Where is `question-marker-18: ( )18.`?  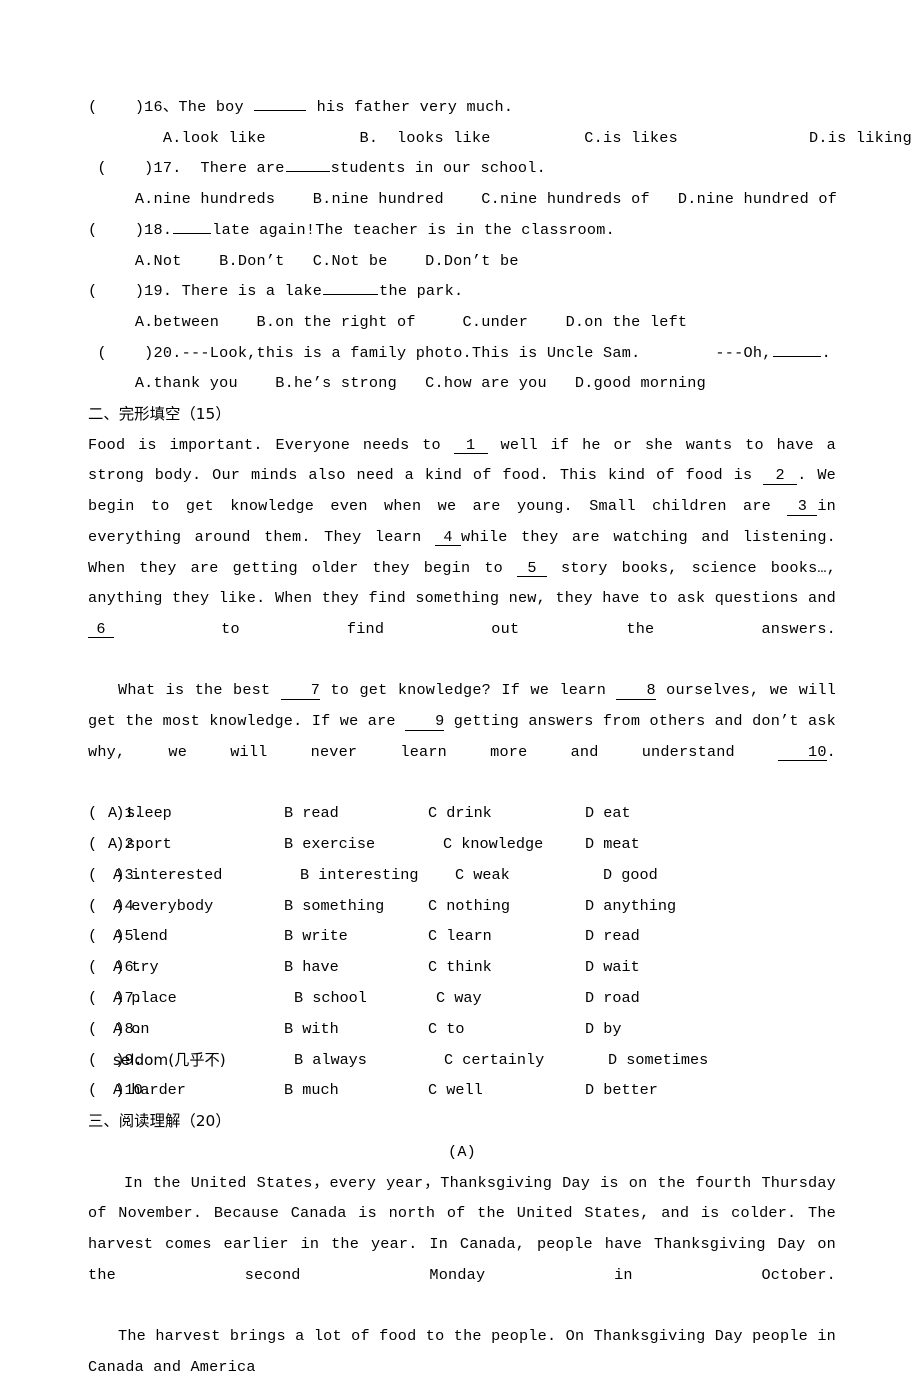 question-marker-18: ( )18. is located at coordinates (130, 230).